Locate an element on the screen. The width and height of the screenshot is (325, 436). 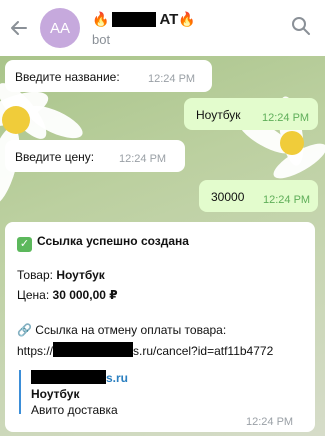
preview-description: Авито доставка is located at coordinates (74, 410).